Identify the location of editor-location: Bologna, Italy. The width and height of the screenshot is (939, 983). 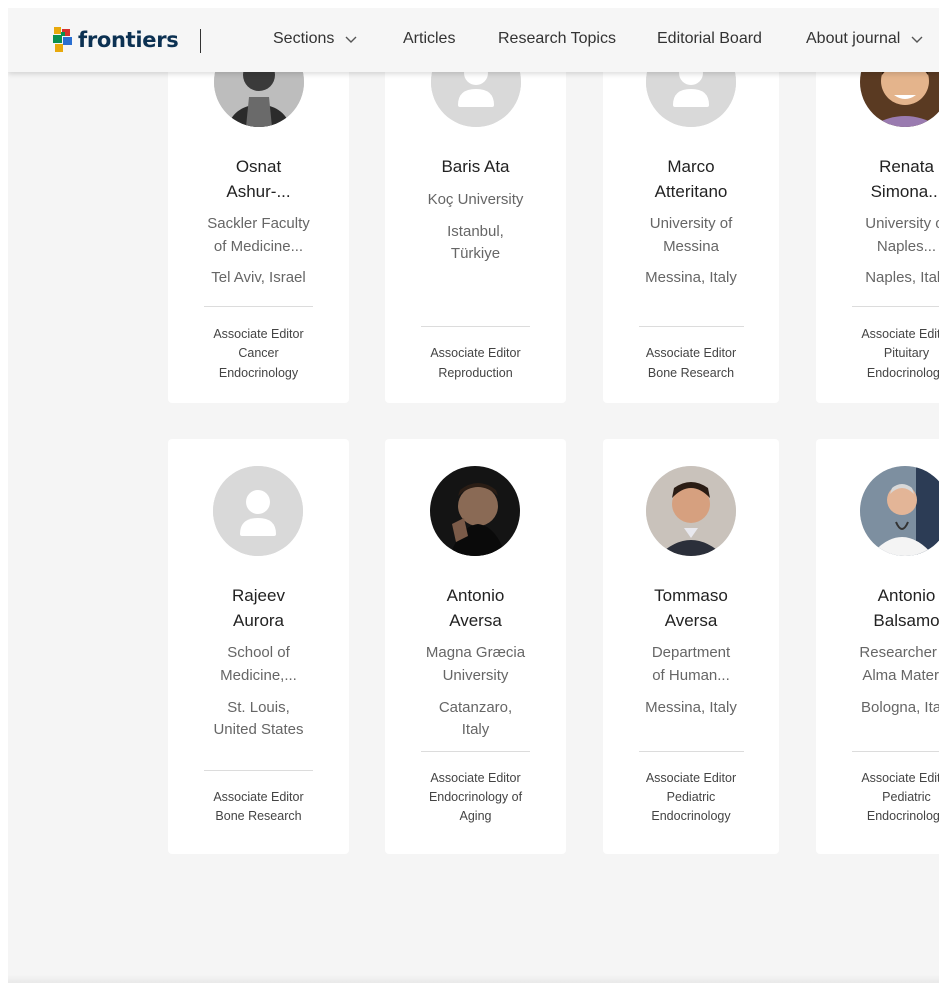
(900, 707).